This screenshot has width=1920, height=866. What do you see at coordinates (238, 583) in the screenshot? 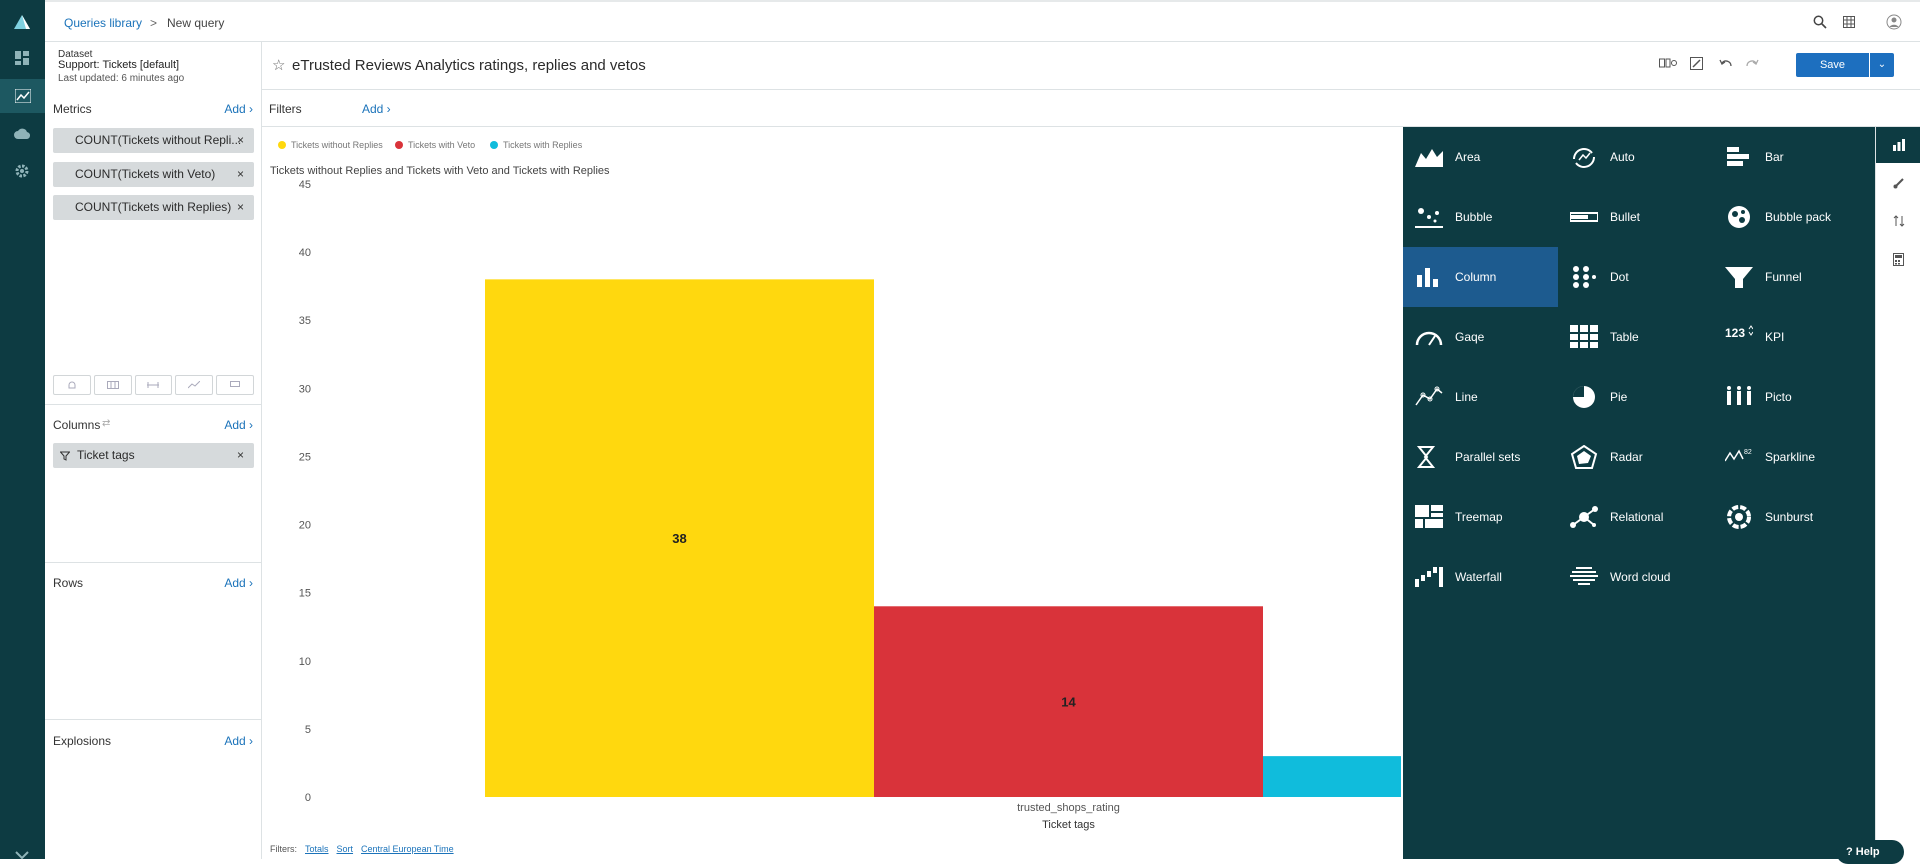
I see `rows-add-link: Add ›` at bounding box center [238, 583].